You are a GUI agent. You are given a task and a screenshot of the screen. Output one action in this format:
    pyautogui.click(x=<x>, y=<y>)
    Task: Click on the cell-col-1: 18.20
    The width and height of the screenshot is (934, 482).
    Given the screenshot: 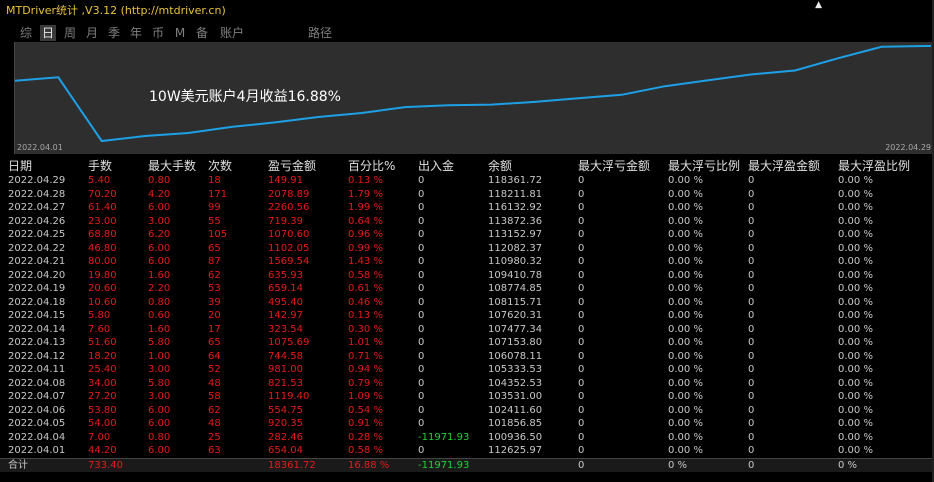 What is the action you would take?
    pyautogui.click(x=102, y=356)
    